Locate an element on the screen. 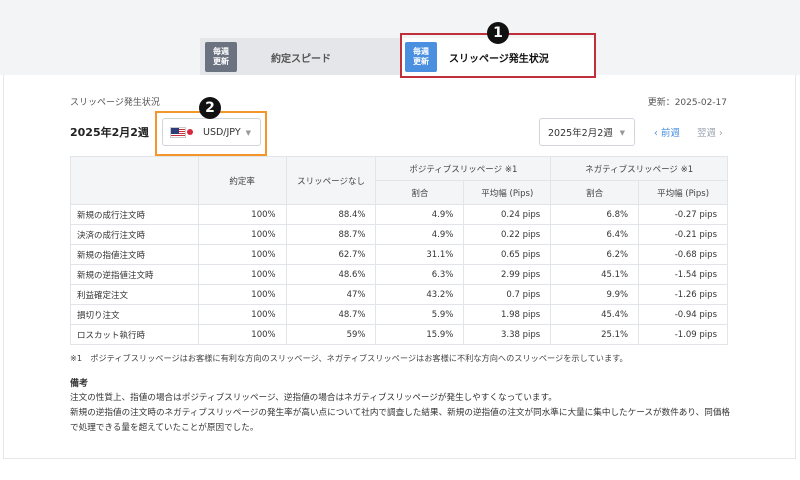  cell-positive-ratio: 43.2% is located at coordinates (420, 294).